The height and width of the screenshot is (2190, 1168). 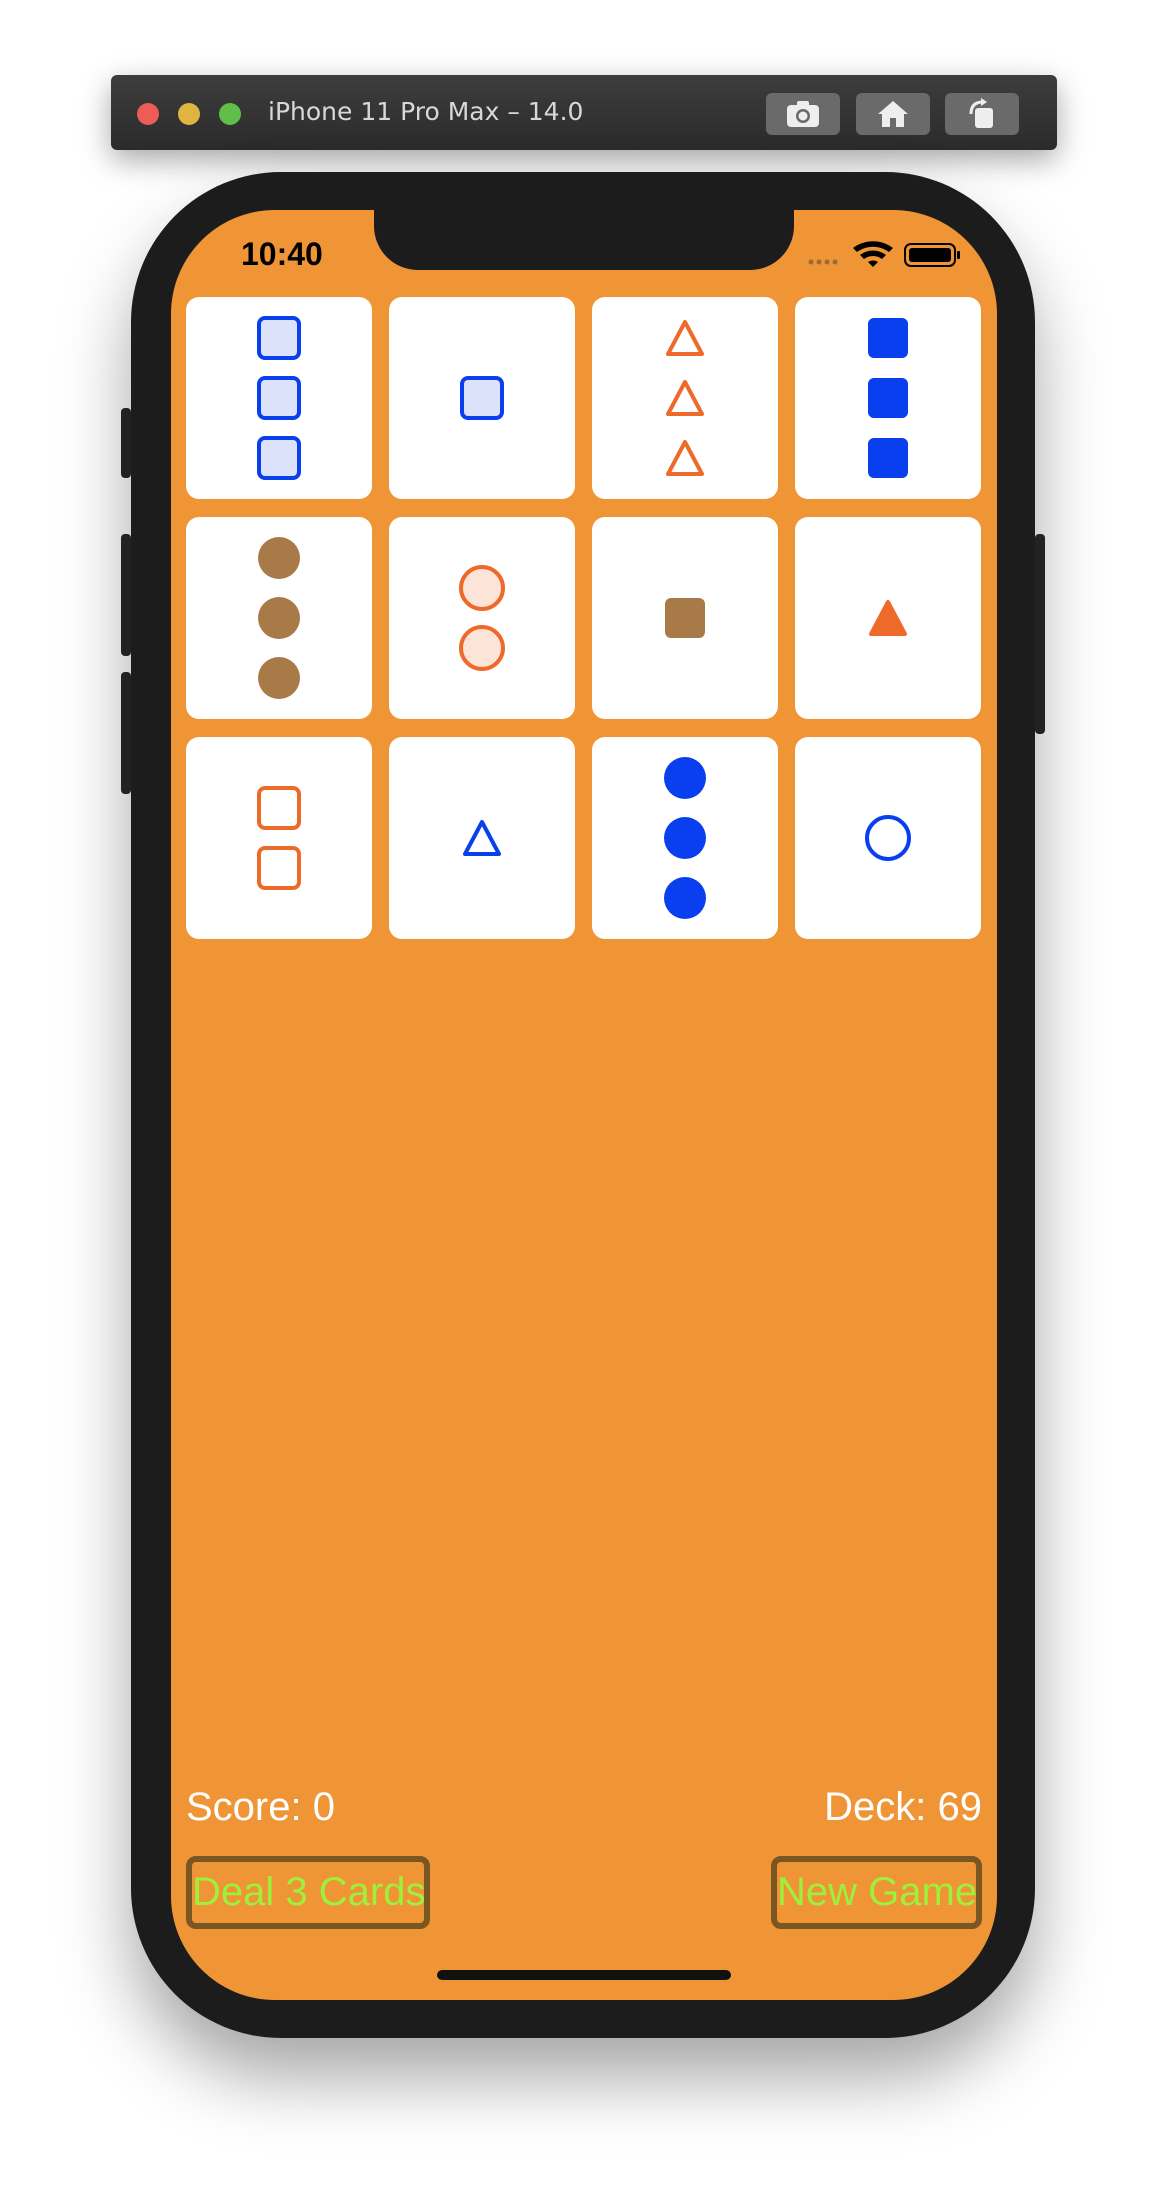 I want to click on cellular-signal-icon, so click(x=823, y=262).